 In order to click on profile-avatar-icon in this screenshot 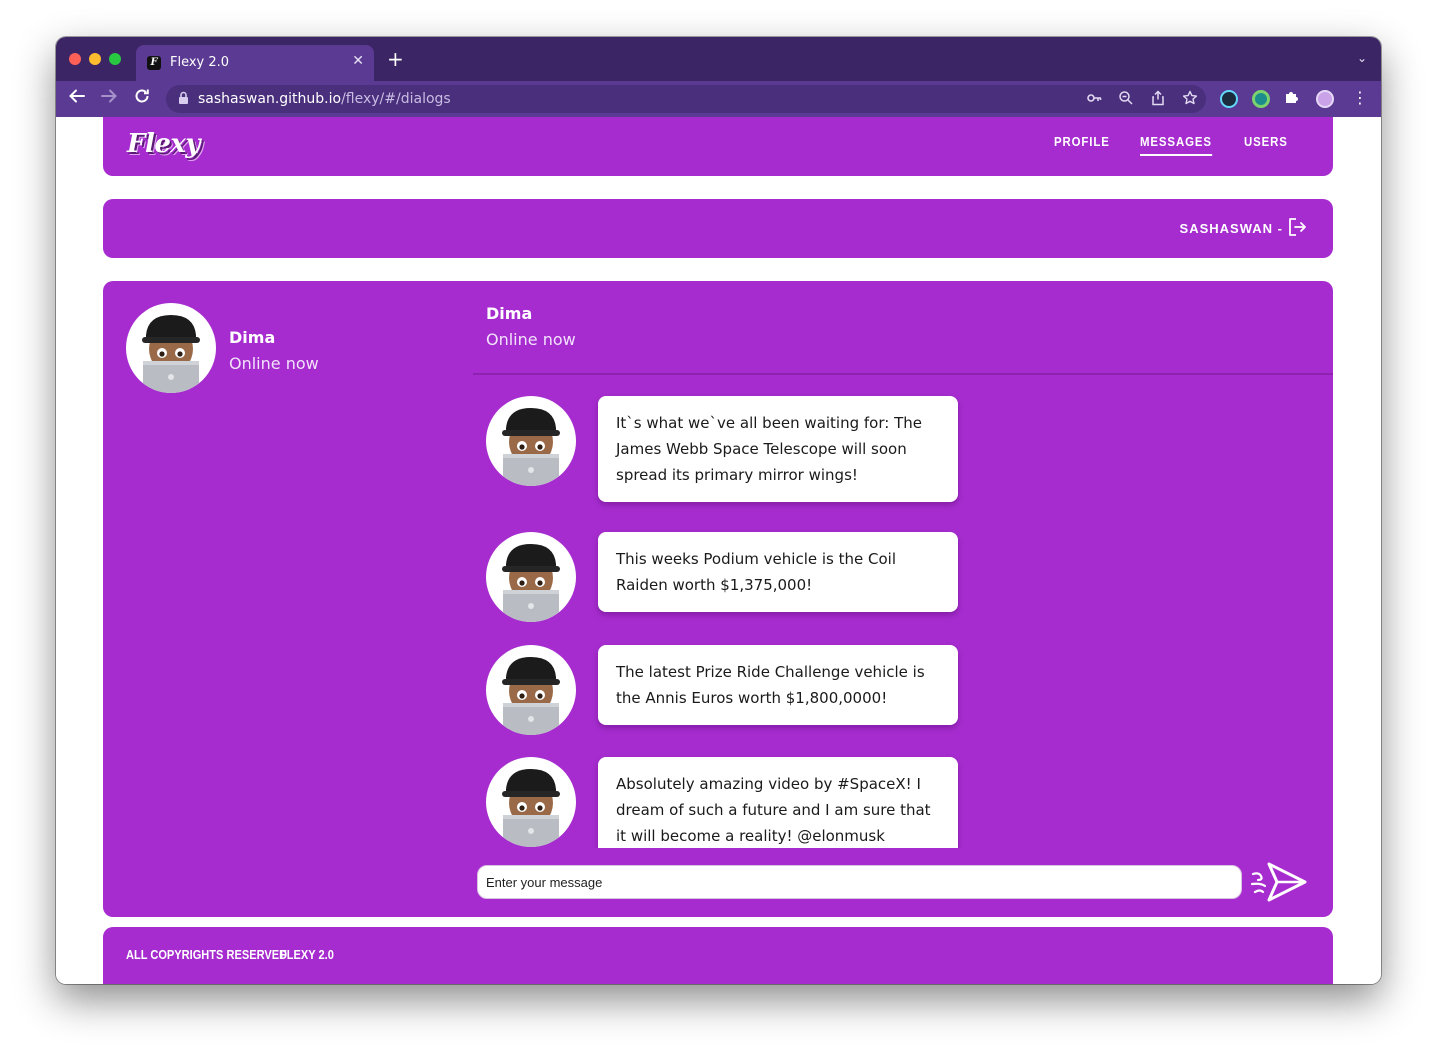, I will do `click(1325, 99)`.